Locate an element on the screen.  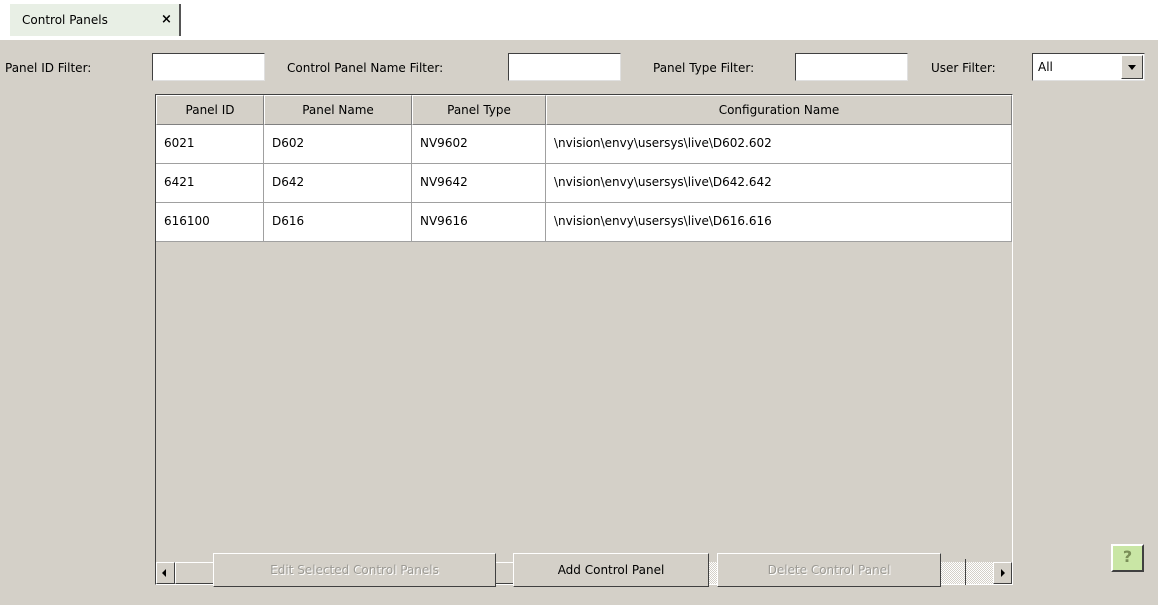
scroll-left-icon is located at coordinates (165, 573).